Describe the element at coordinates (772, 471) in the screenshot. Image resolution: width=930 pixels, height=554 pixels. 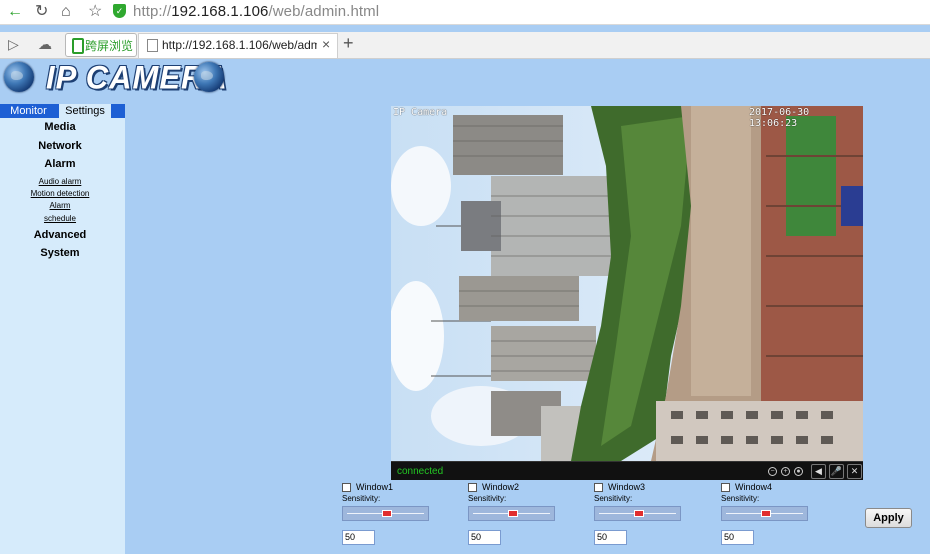
I see `zoom-out-icon: −` at that location.